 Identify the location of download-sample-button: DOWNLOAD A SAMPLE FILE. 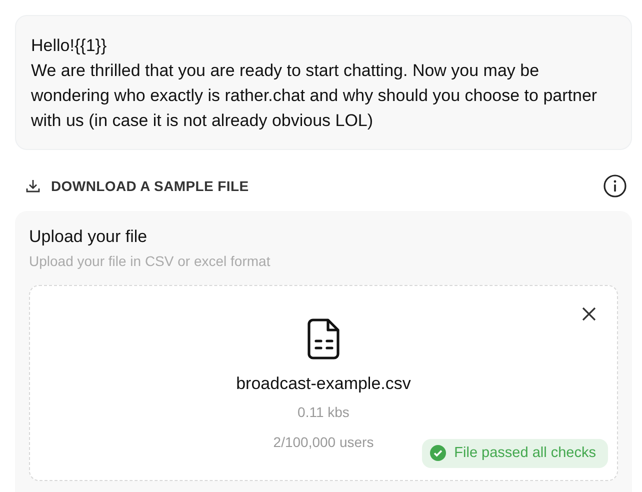
(137, 186).